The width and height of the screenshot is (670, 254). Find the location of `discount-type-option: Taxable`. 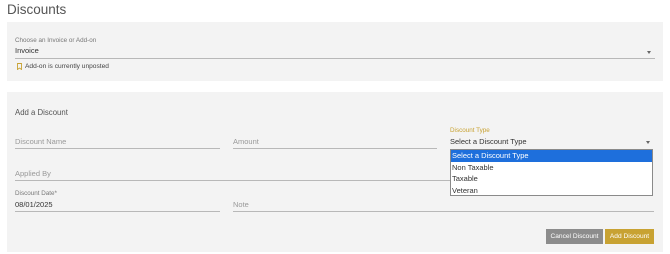

discount-type-option: Taxable is located at coordinates (551, 179).